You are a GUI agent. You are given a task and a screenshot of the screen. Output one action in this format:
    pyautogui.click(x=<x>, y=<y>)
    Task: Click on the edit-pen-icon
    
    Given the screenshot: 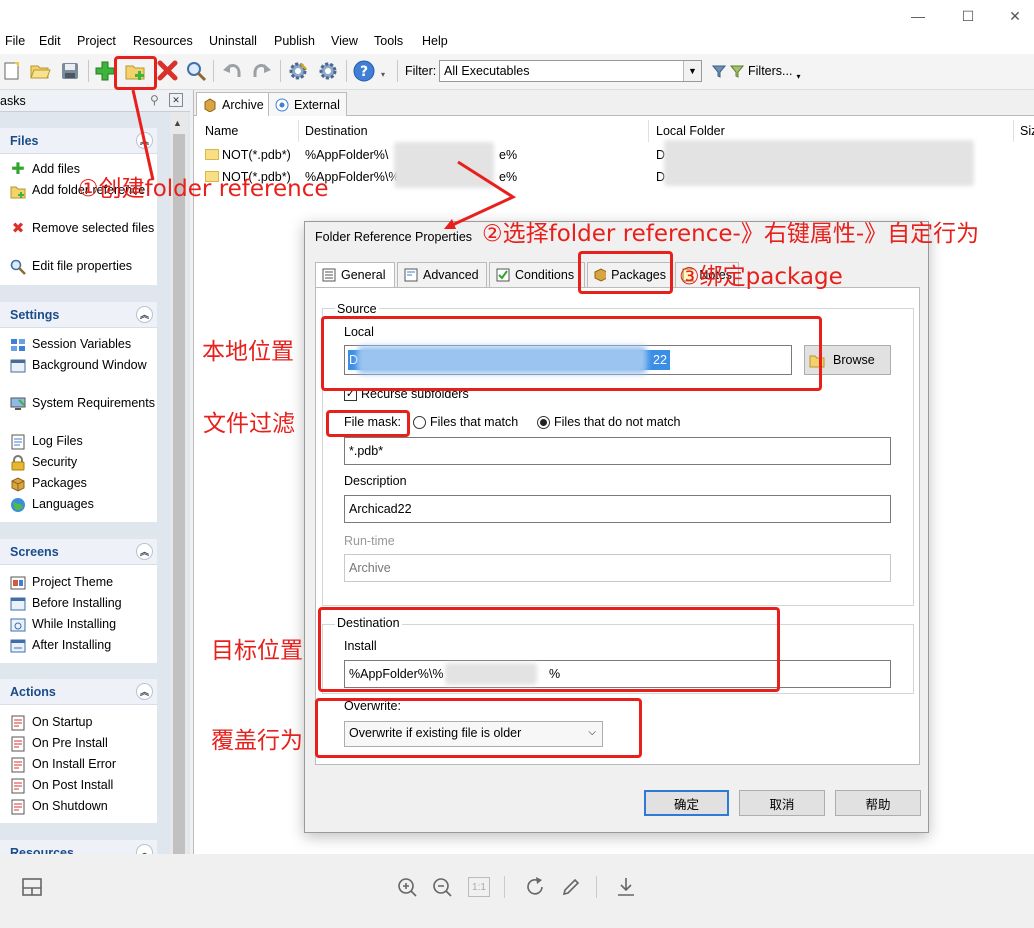 What is the action you would take?
    pyautogui.click(x=571, y=887)
    